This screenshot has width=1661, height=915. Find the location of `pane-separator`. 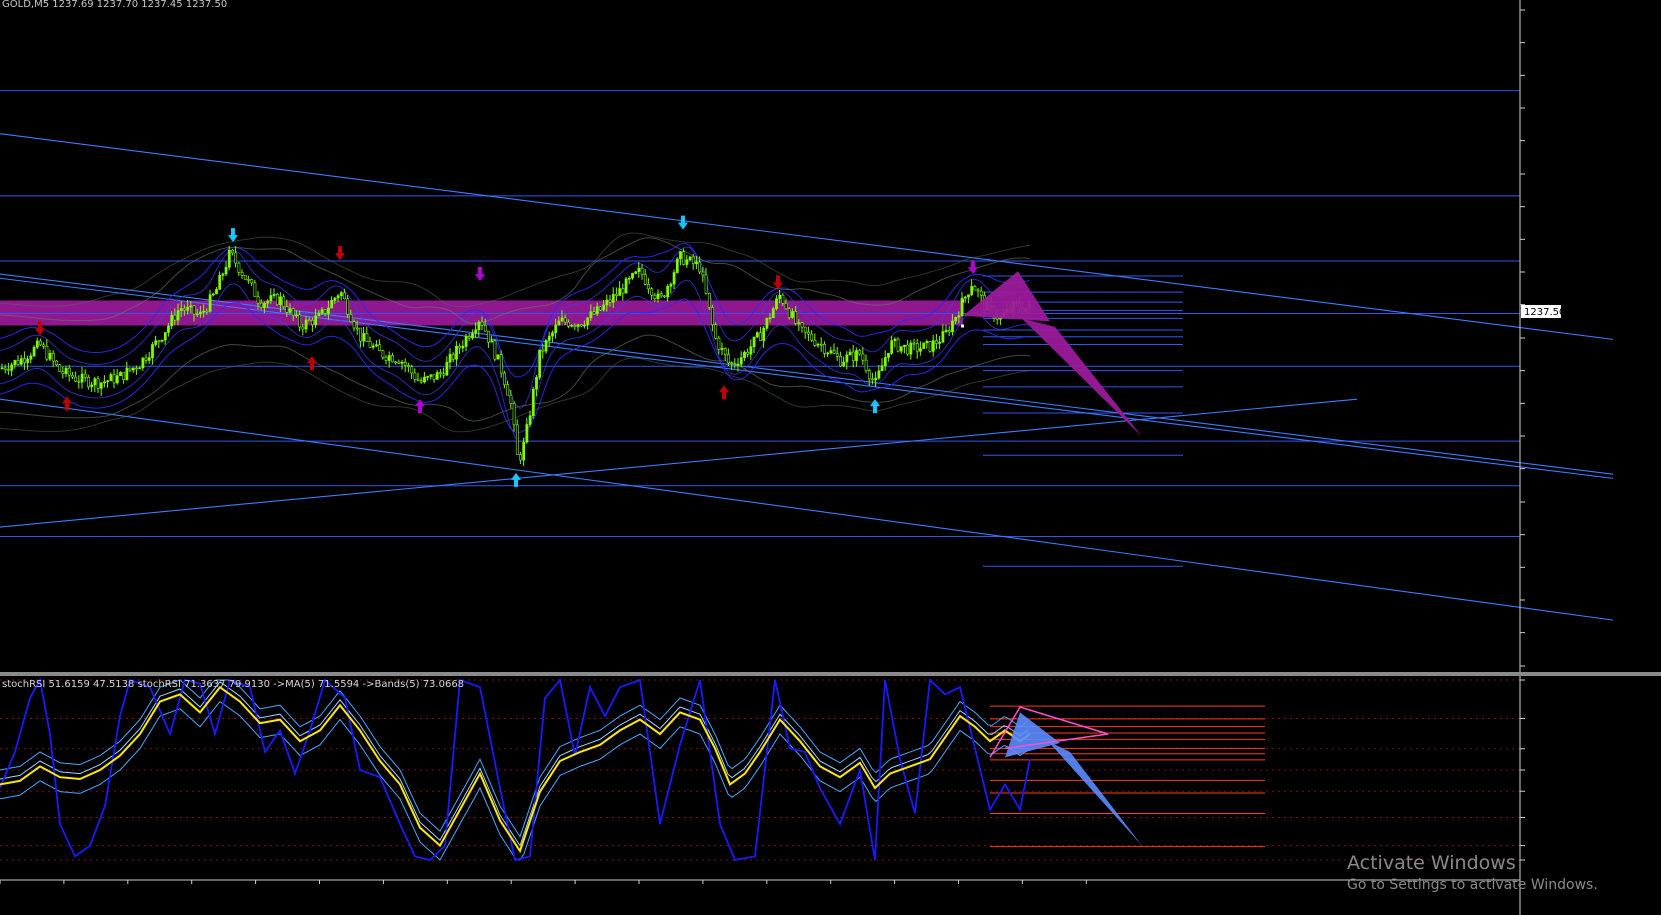

pane-separator is located at coordinates (830, 674).